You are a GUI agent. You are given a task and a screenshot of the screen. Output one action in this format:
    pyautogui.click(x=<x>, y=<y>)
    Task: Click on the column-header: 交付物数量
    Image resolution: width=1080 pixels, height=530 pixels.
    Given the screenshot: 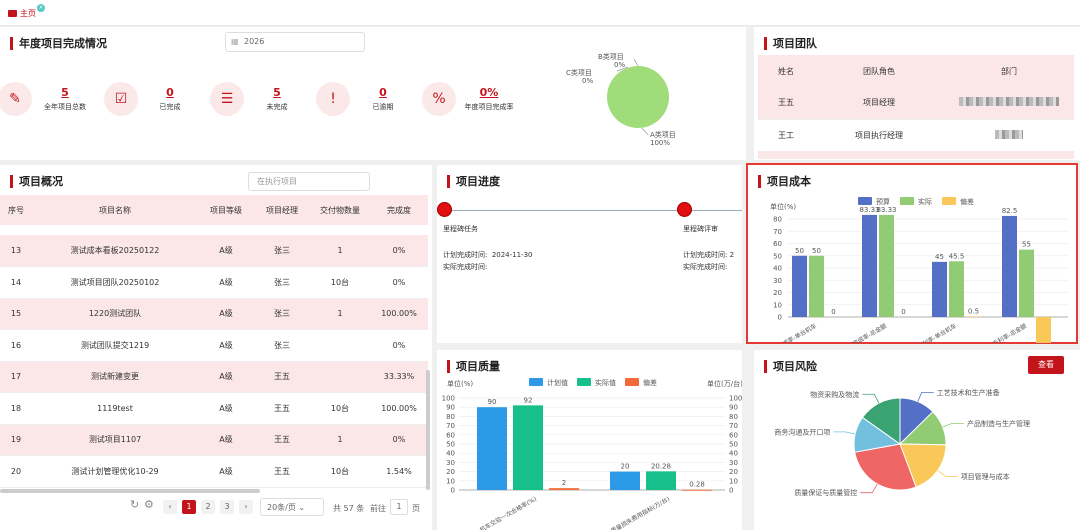 What is the action you would take?
    pyautogui.click(x=340, y=210)
    